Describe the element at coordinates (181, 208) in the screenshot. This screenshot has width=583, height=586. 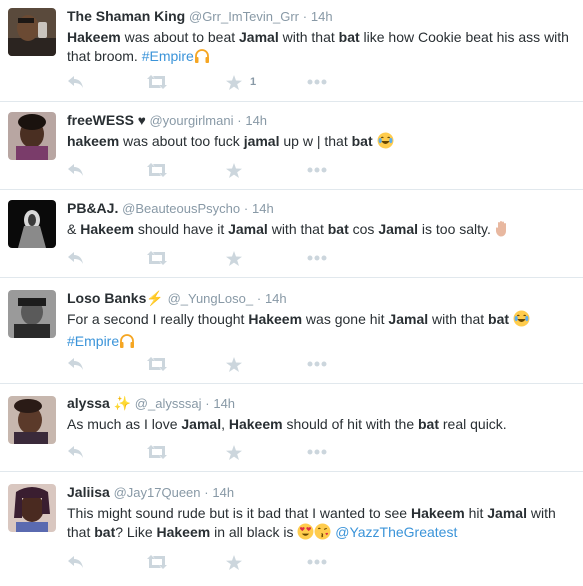
I see `user-handle: @BeauteousPsycho` at that location.